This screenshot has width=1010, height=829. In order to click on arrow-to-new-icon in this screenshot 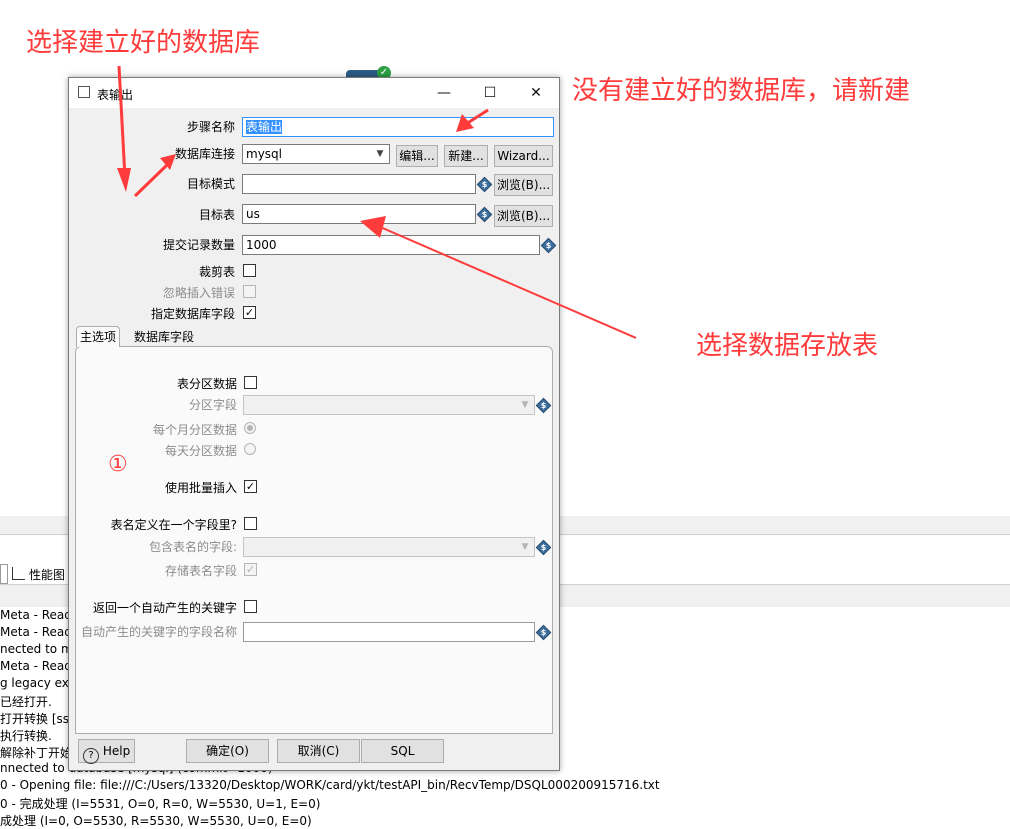, I will do `click(477, 117)`.